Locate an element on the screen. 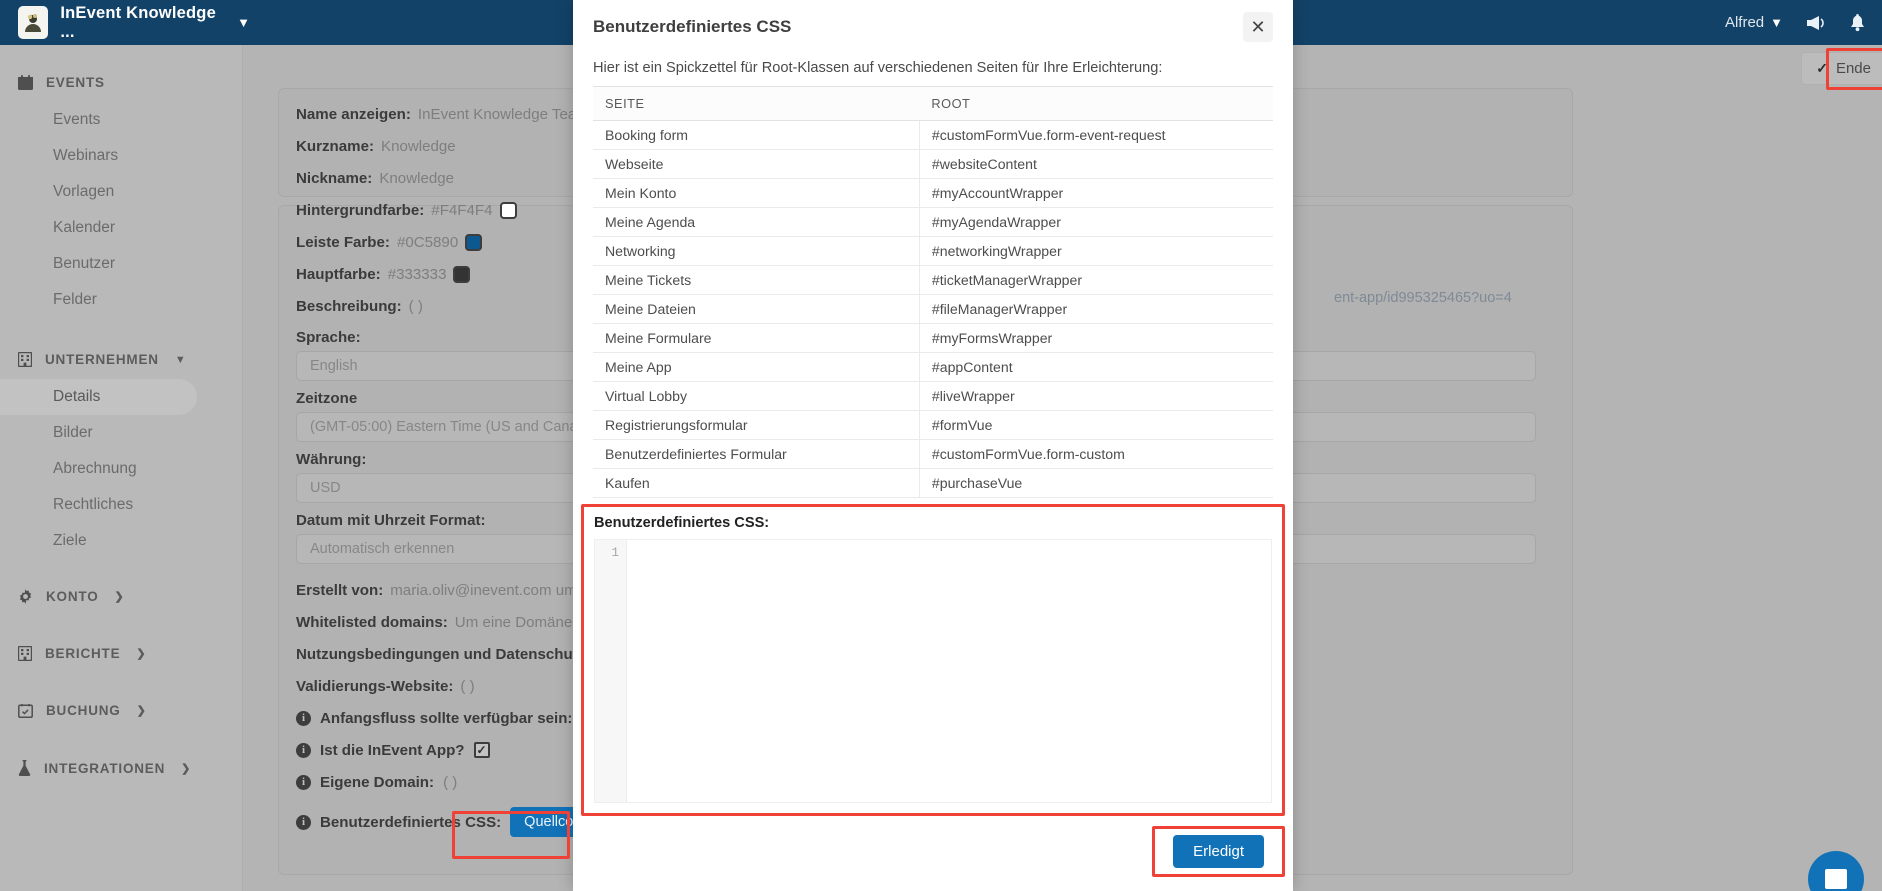  cell-root: #liveWrapper is located at coordinates (1096, 396).